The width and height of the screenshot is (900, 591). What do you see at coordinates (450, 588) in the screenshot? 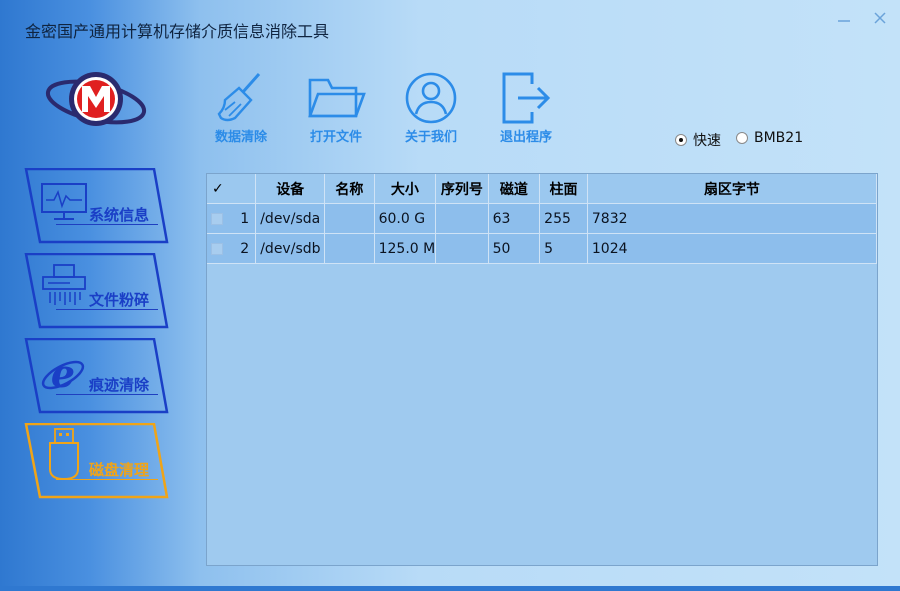
I see `window-bottom-border` at bounding box center [450, 588].